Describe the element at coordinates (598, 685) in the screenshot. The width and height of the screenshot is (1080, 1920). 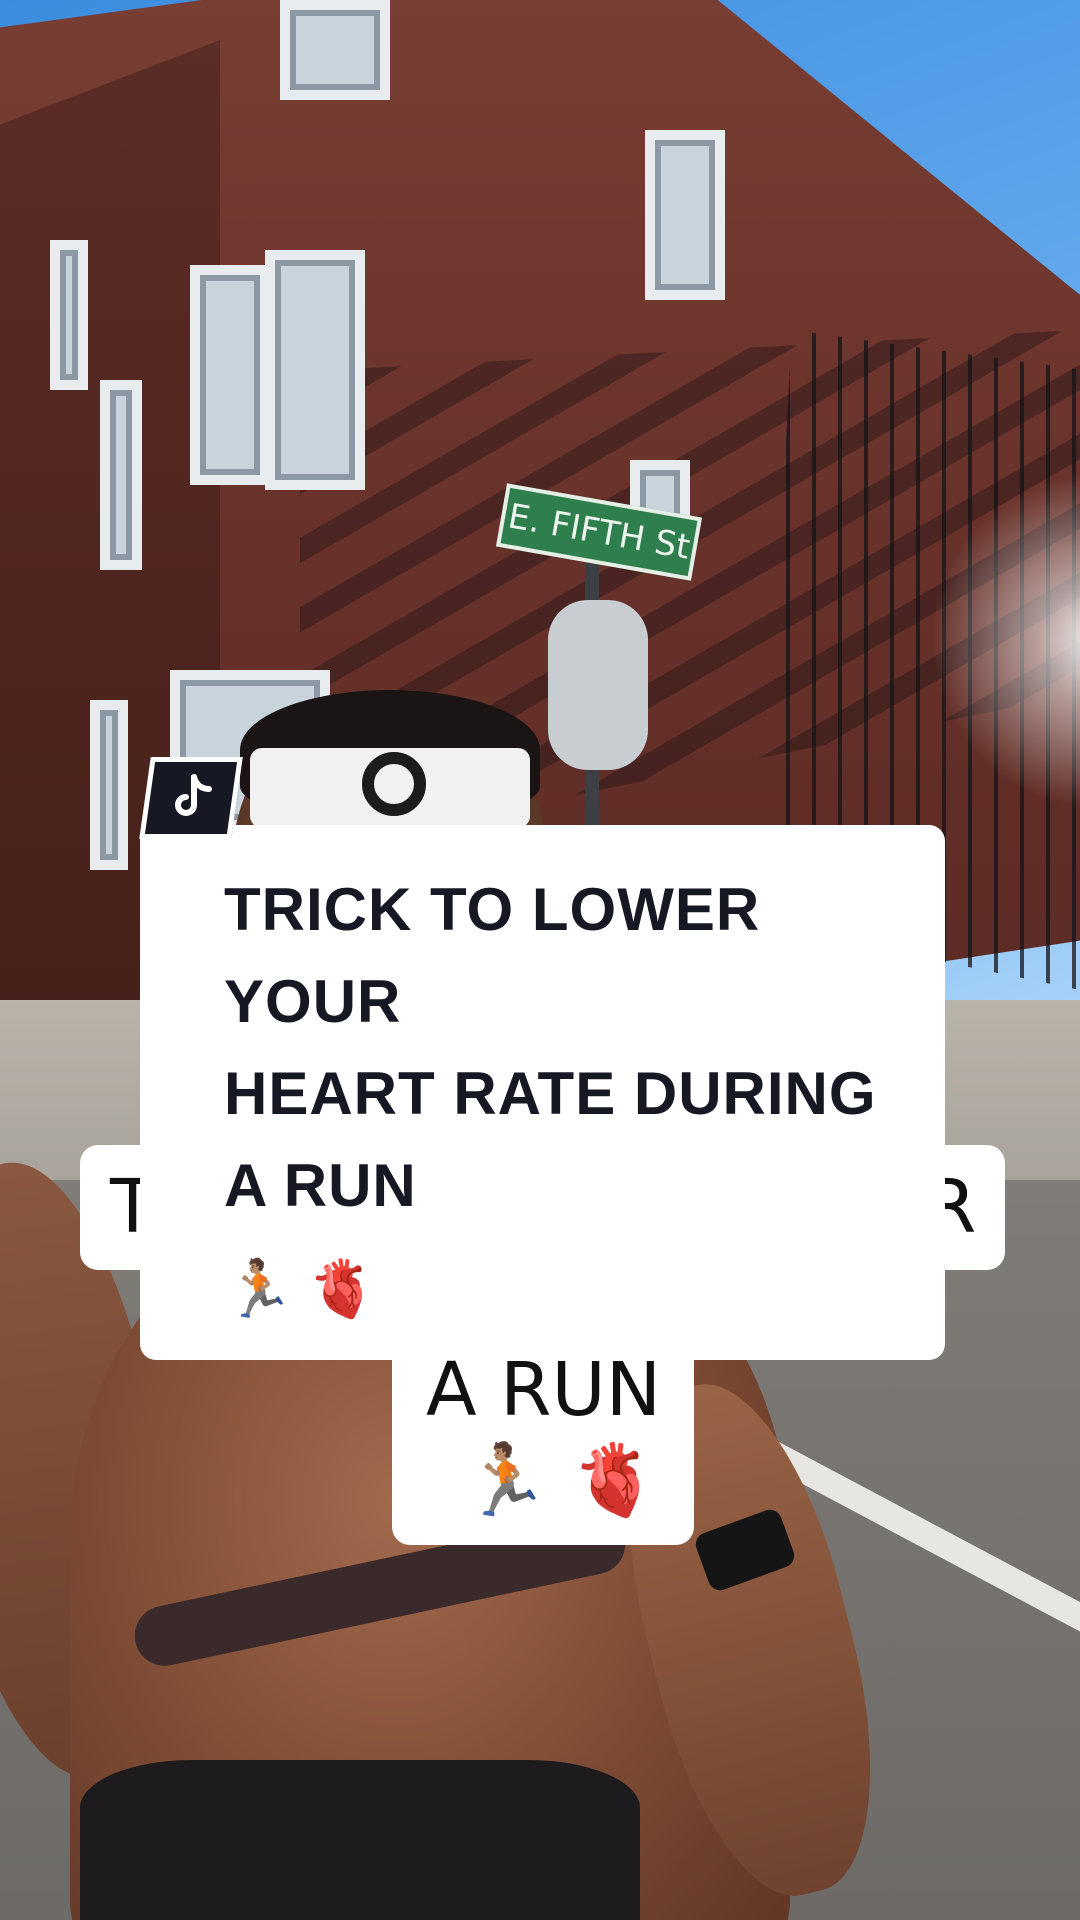
I see `stop-sign-back` at that location.